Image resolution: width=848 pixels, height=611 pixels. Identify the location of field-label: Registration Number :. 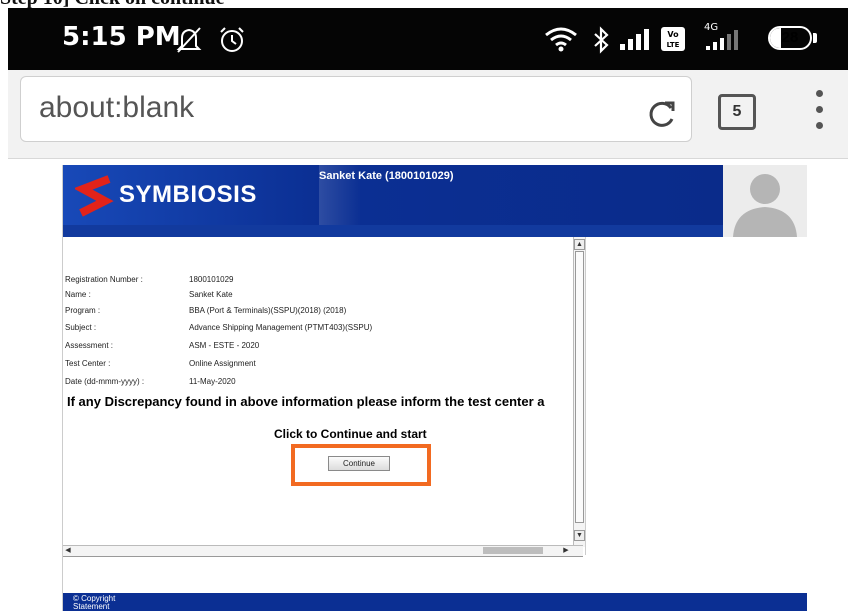
(104, 279).